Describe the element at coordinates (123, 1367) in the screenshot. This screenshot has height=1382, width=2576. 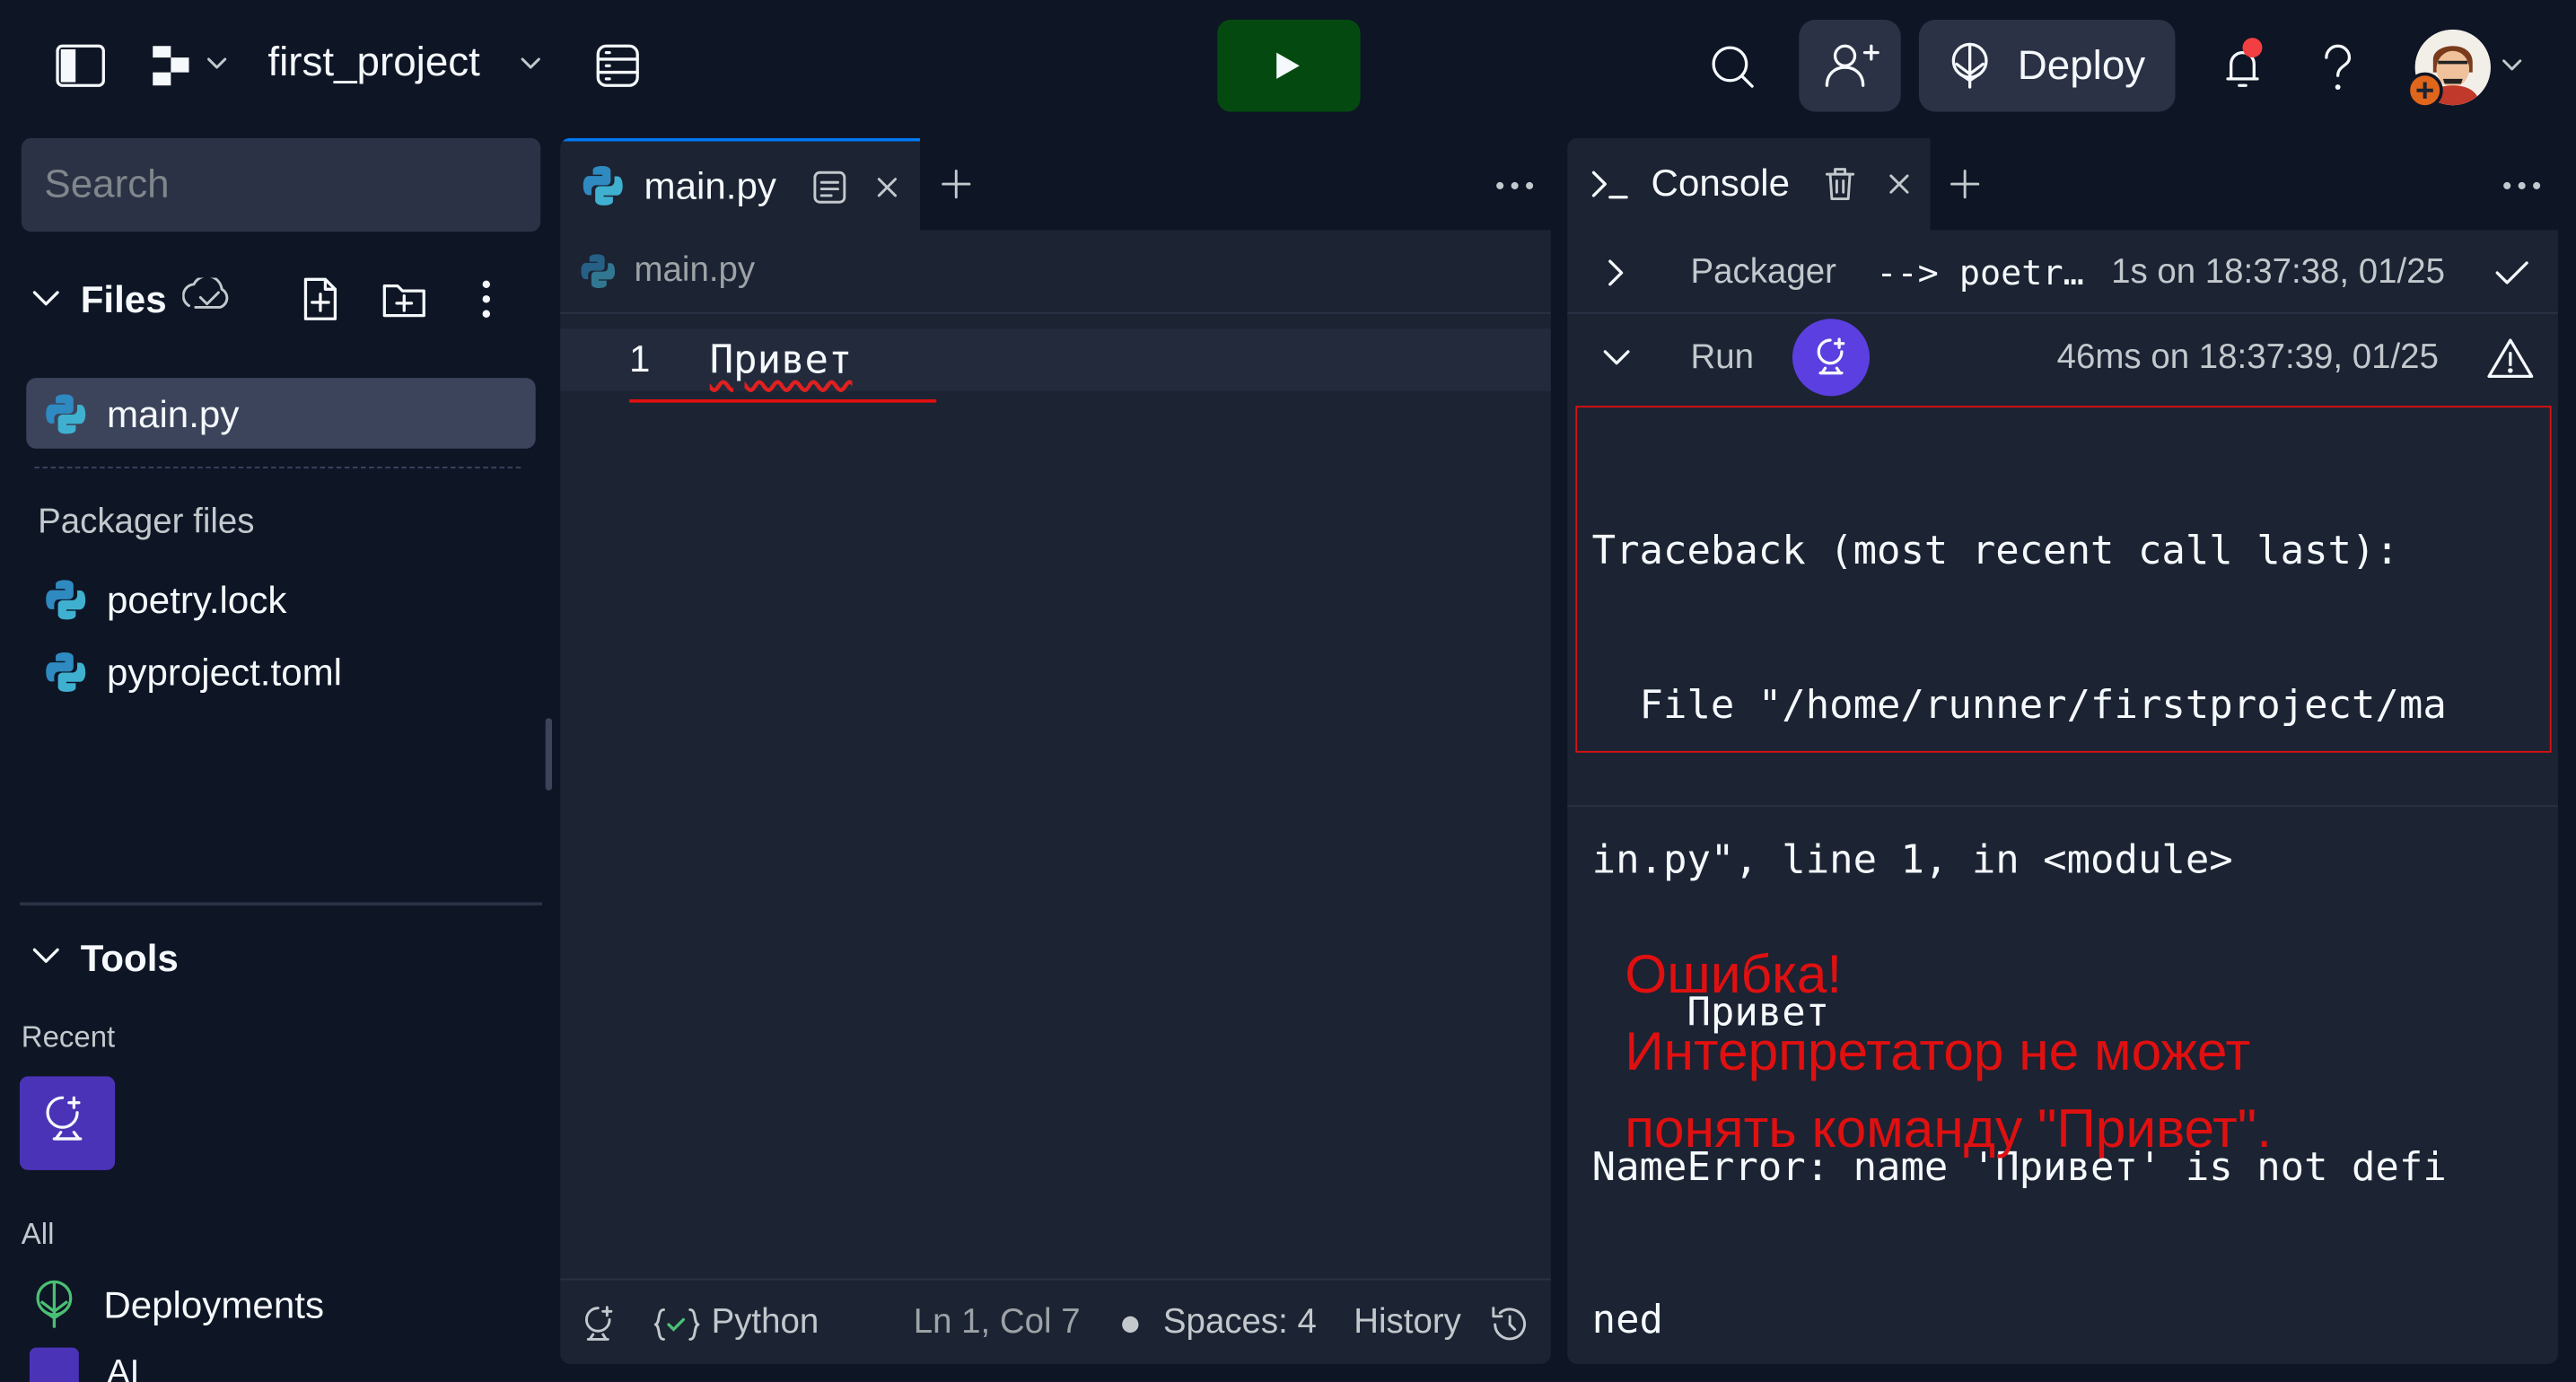
I see `tool-item-label: AI` at that location.